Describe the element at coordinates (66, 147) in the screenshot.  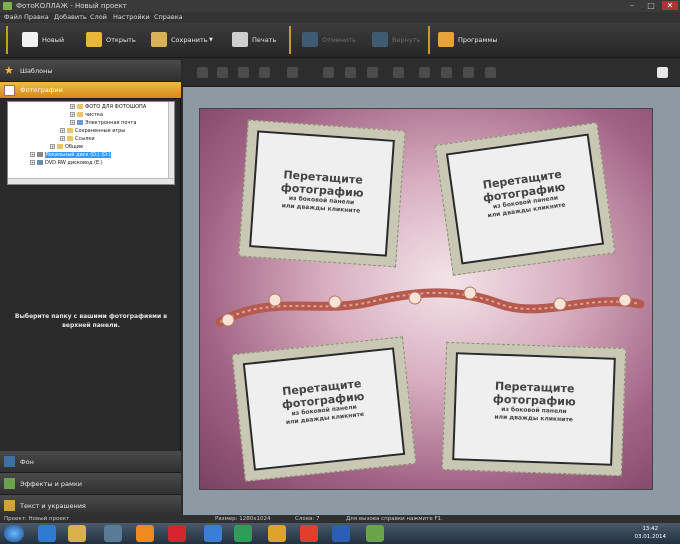
I see `tree-item: + Общие` at that location.